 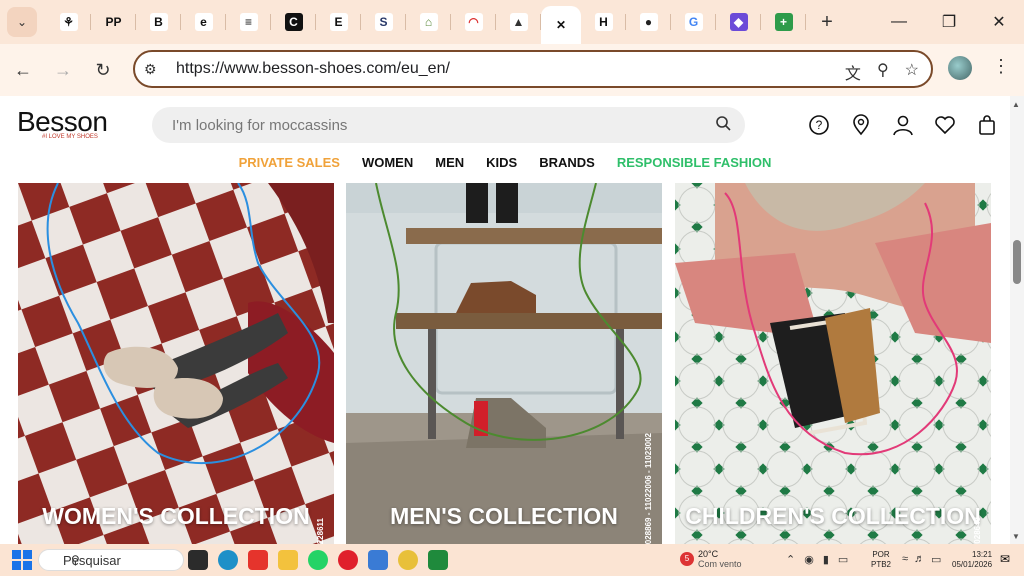 What do you see at coordinates (912, 72) in the screenshot?
I see `bookmark-star-icon: ☆` at bounding box center [912, 72].